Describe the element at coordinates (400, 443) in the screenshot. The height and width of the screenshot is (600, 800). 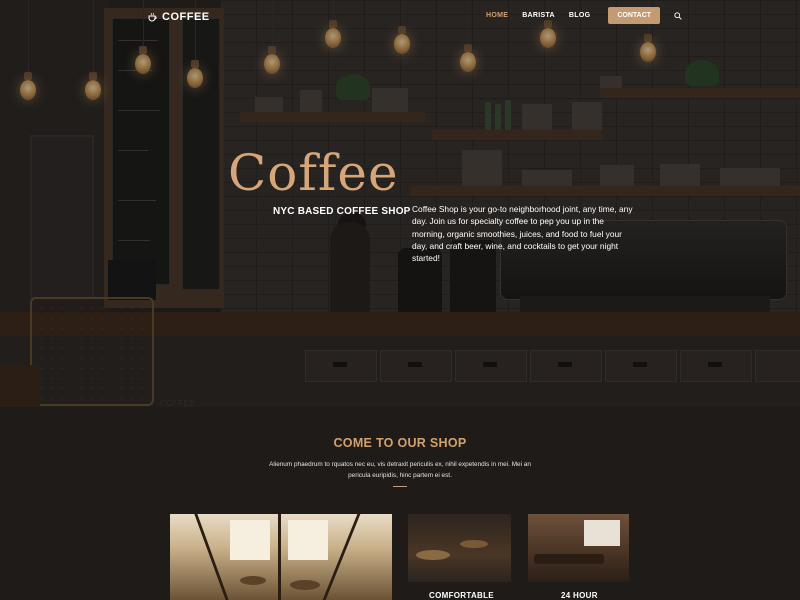
I see `section-title: COME TO OUR SHOP` at that location.